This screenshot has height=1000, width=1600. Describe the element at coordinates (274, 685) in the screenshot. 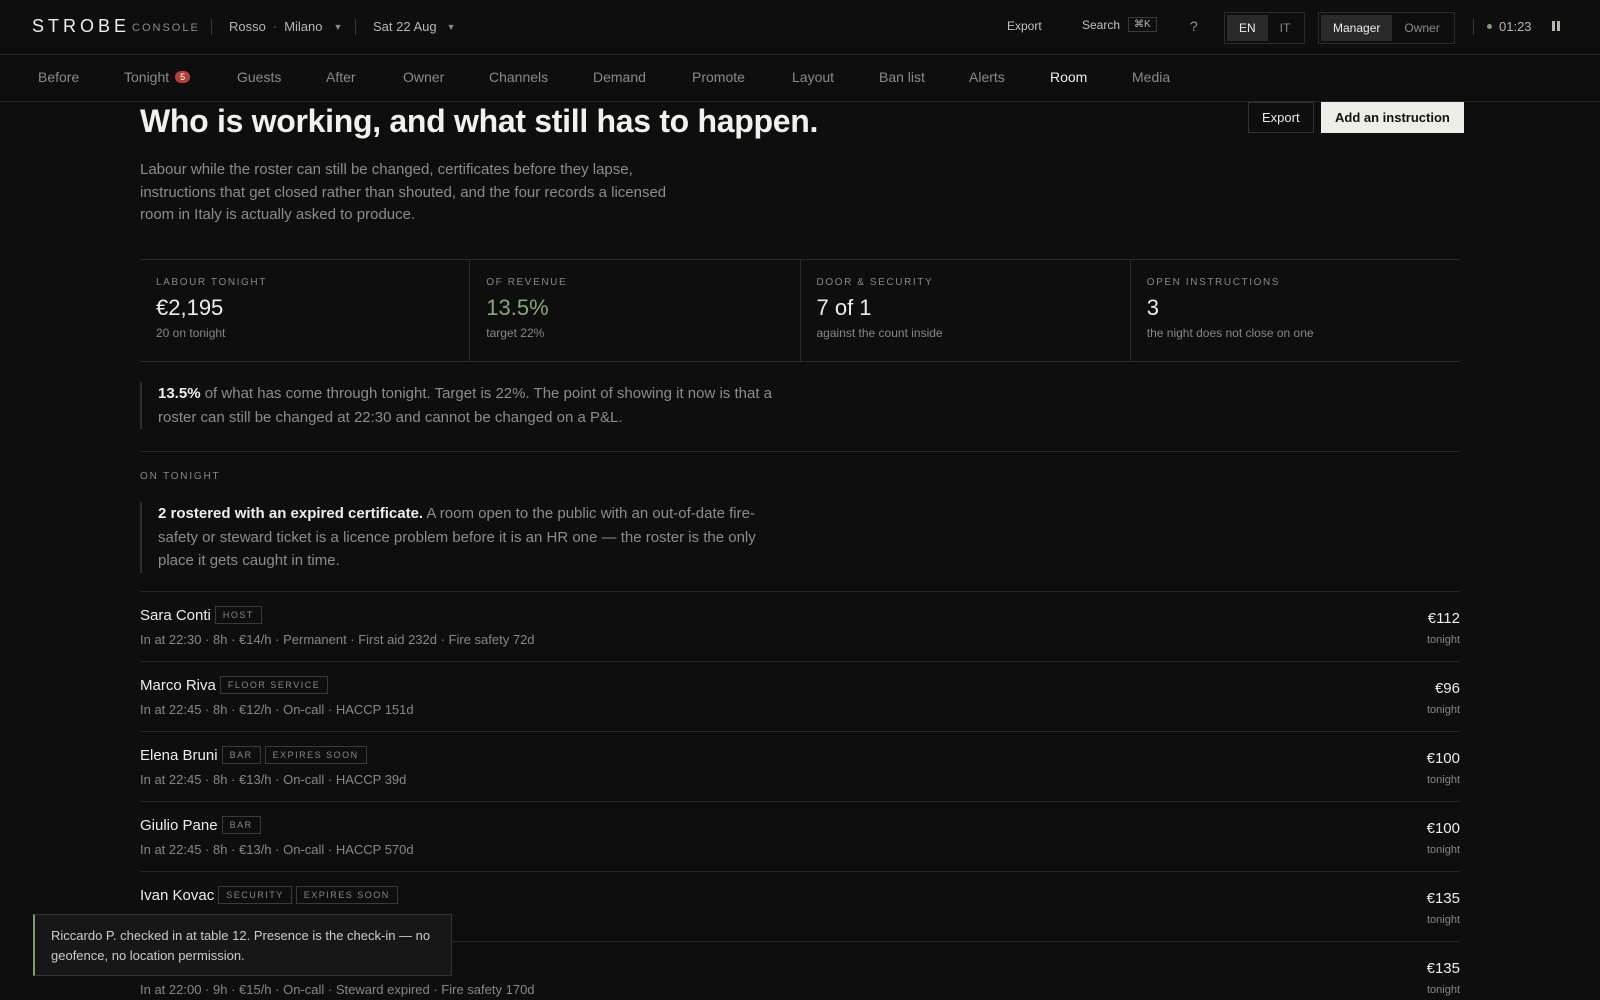

I see `staff-tag: FLOOR SERVICE` at that location.